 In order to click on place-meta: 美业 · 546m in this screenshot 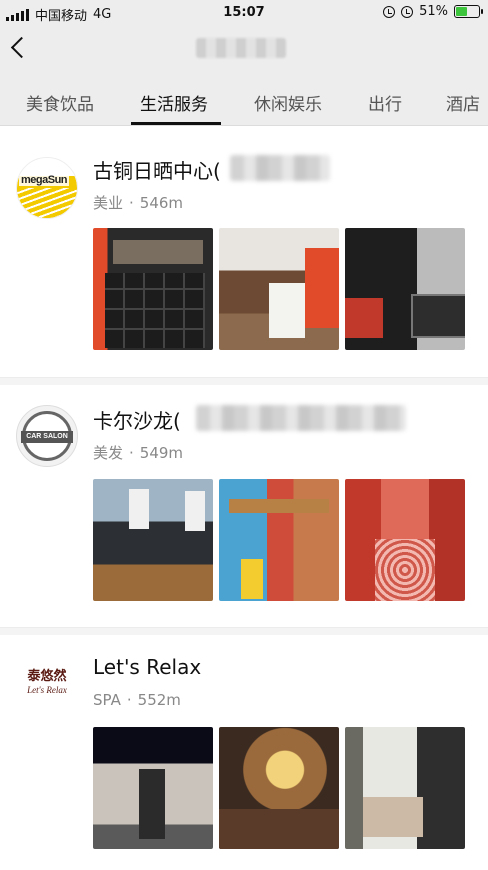, I will do `click(138, 202)`.